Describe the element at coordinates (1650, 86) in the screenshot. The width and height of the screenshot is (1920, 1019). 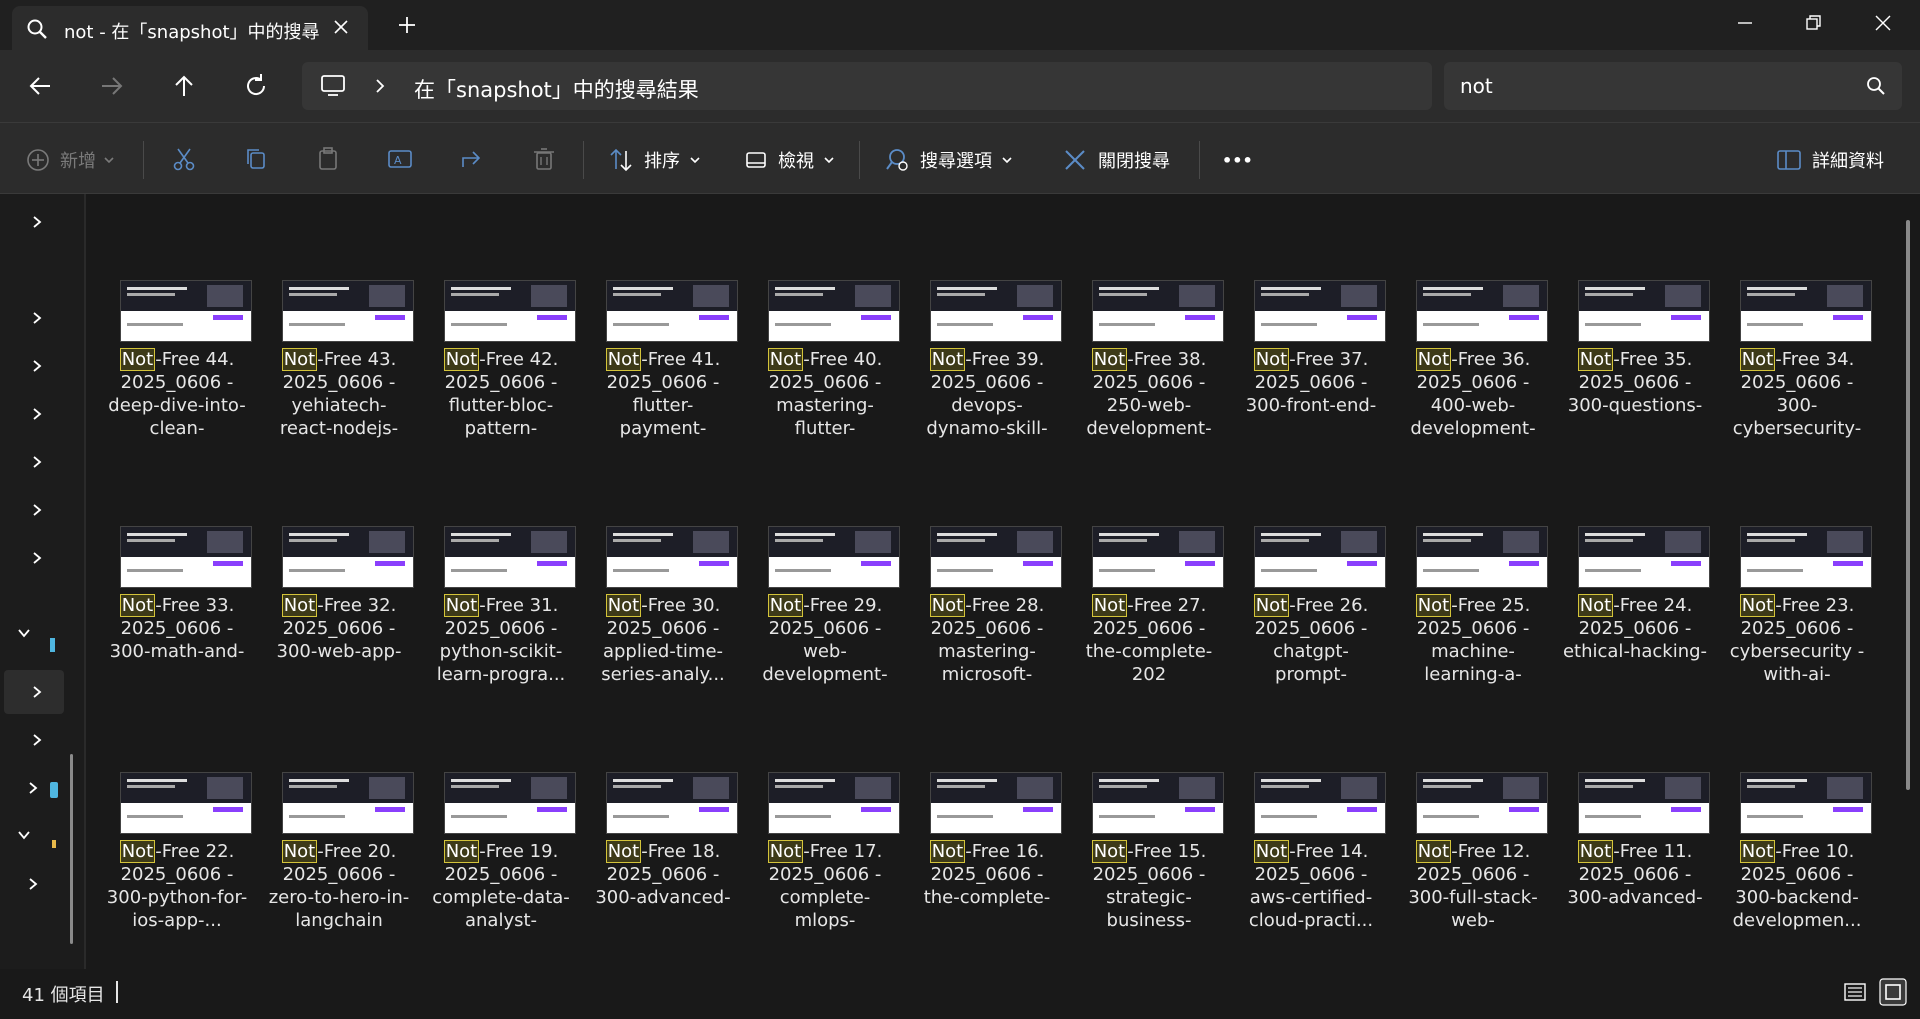
I see `search-input` at that location.